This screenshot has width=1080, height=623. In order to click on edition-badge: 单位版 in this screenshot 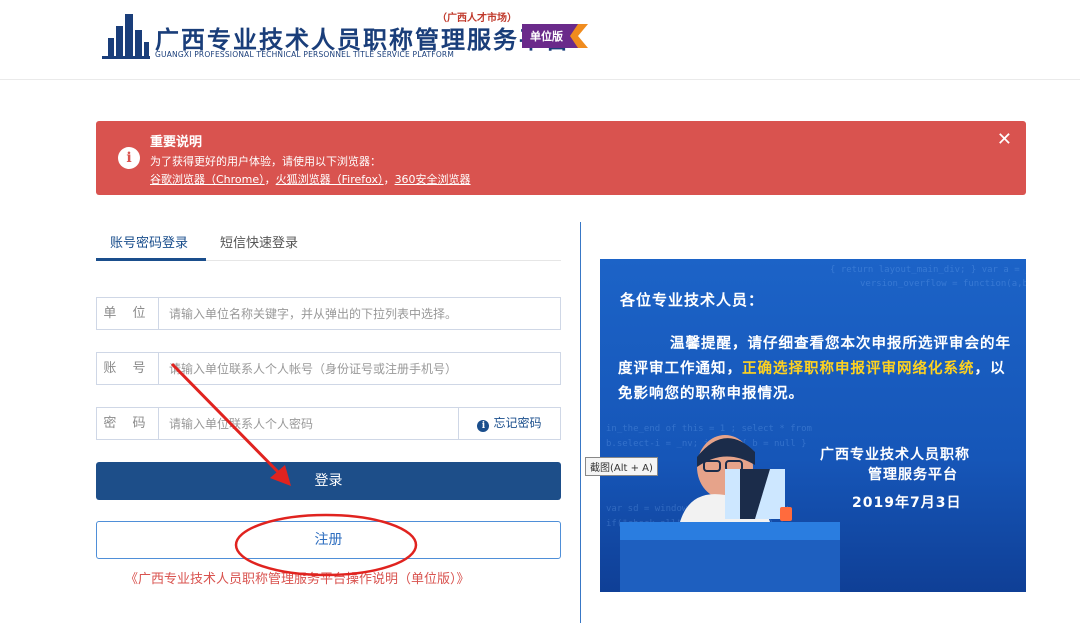, I will do `click(546, 36)`.